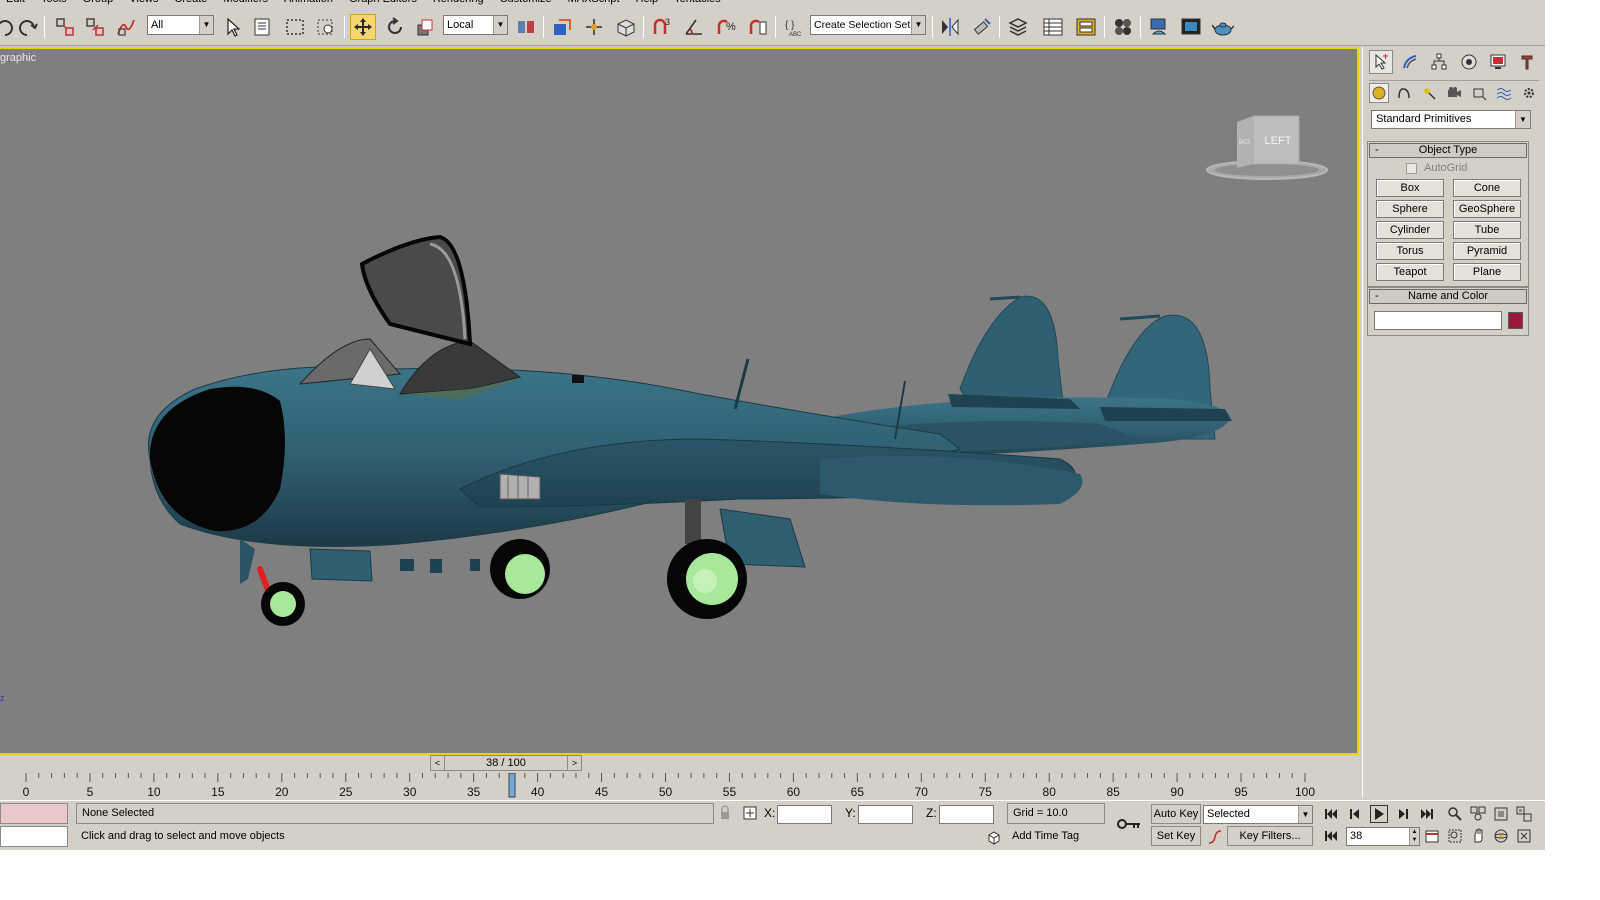  I want to click on box-button: Box, so click(1410, 188).